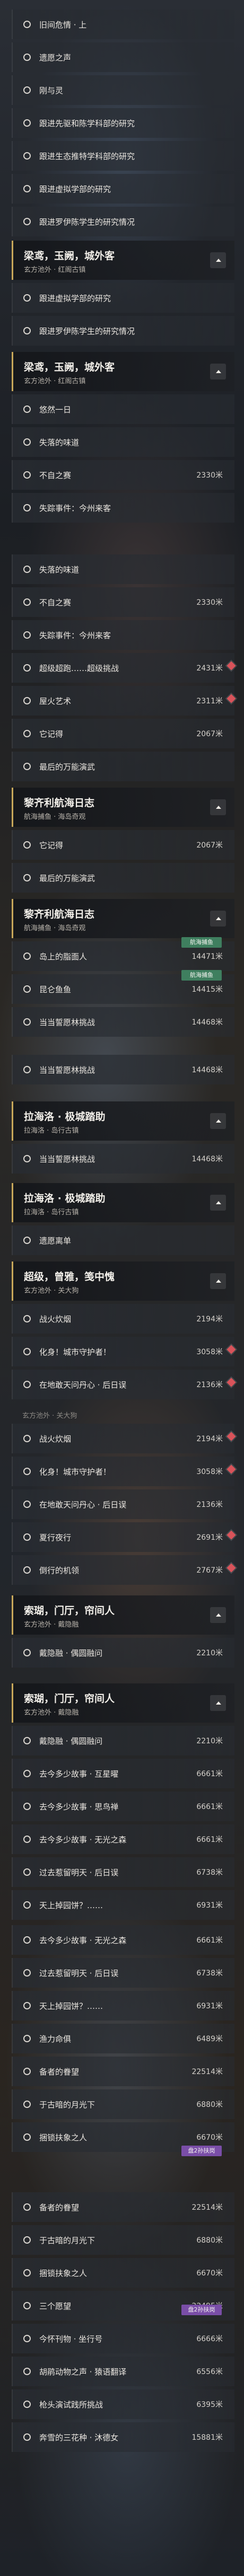 This screenshot has height=2576, width=244. Describe the element at coordinates (123, 1773) in the screenshot. I see `quest-row: 去今多少故事 · 互星曜 6661米` at that location.